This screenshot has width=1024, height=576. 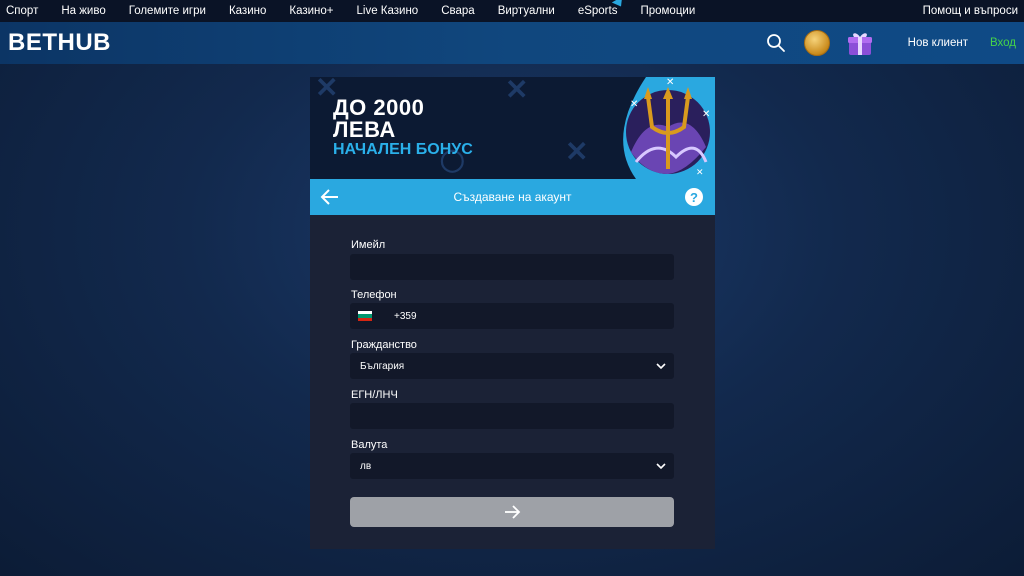 I want to click on phone-label: Телефон, so click(x=374, y=295).